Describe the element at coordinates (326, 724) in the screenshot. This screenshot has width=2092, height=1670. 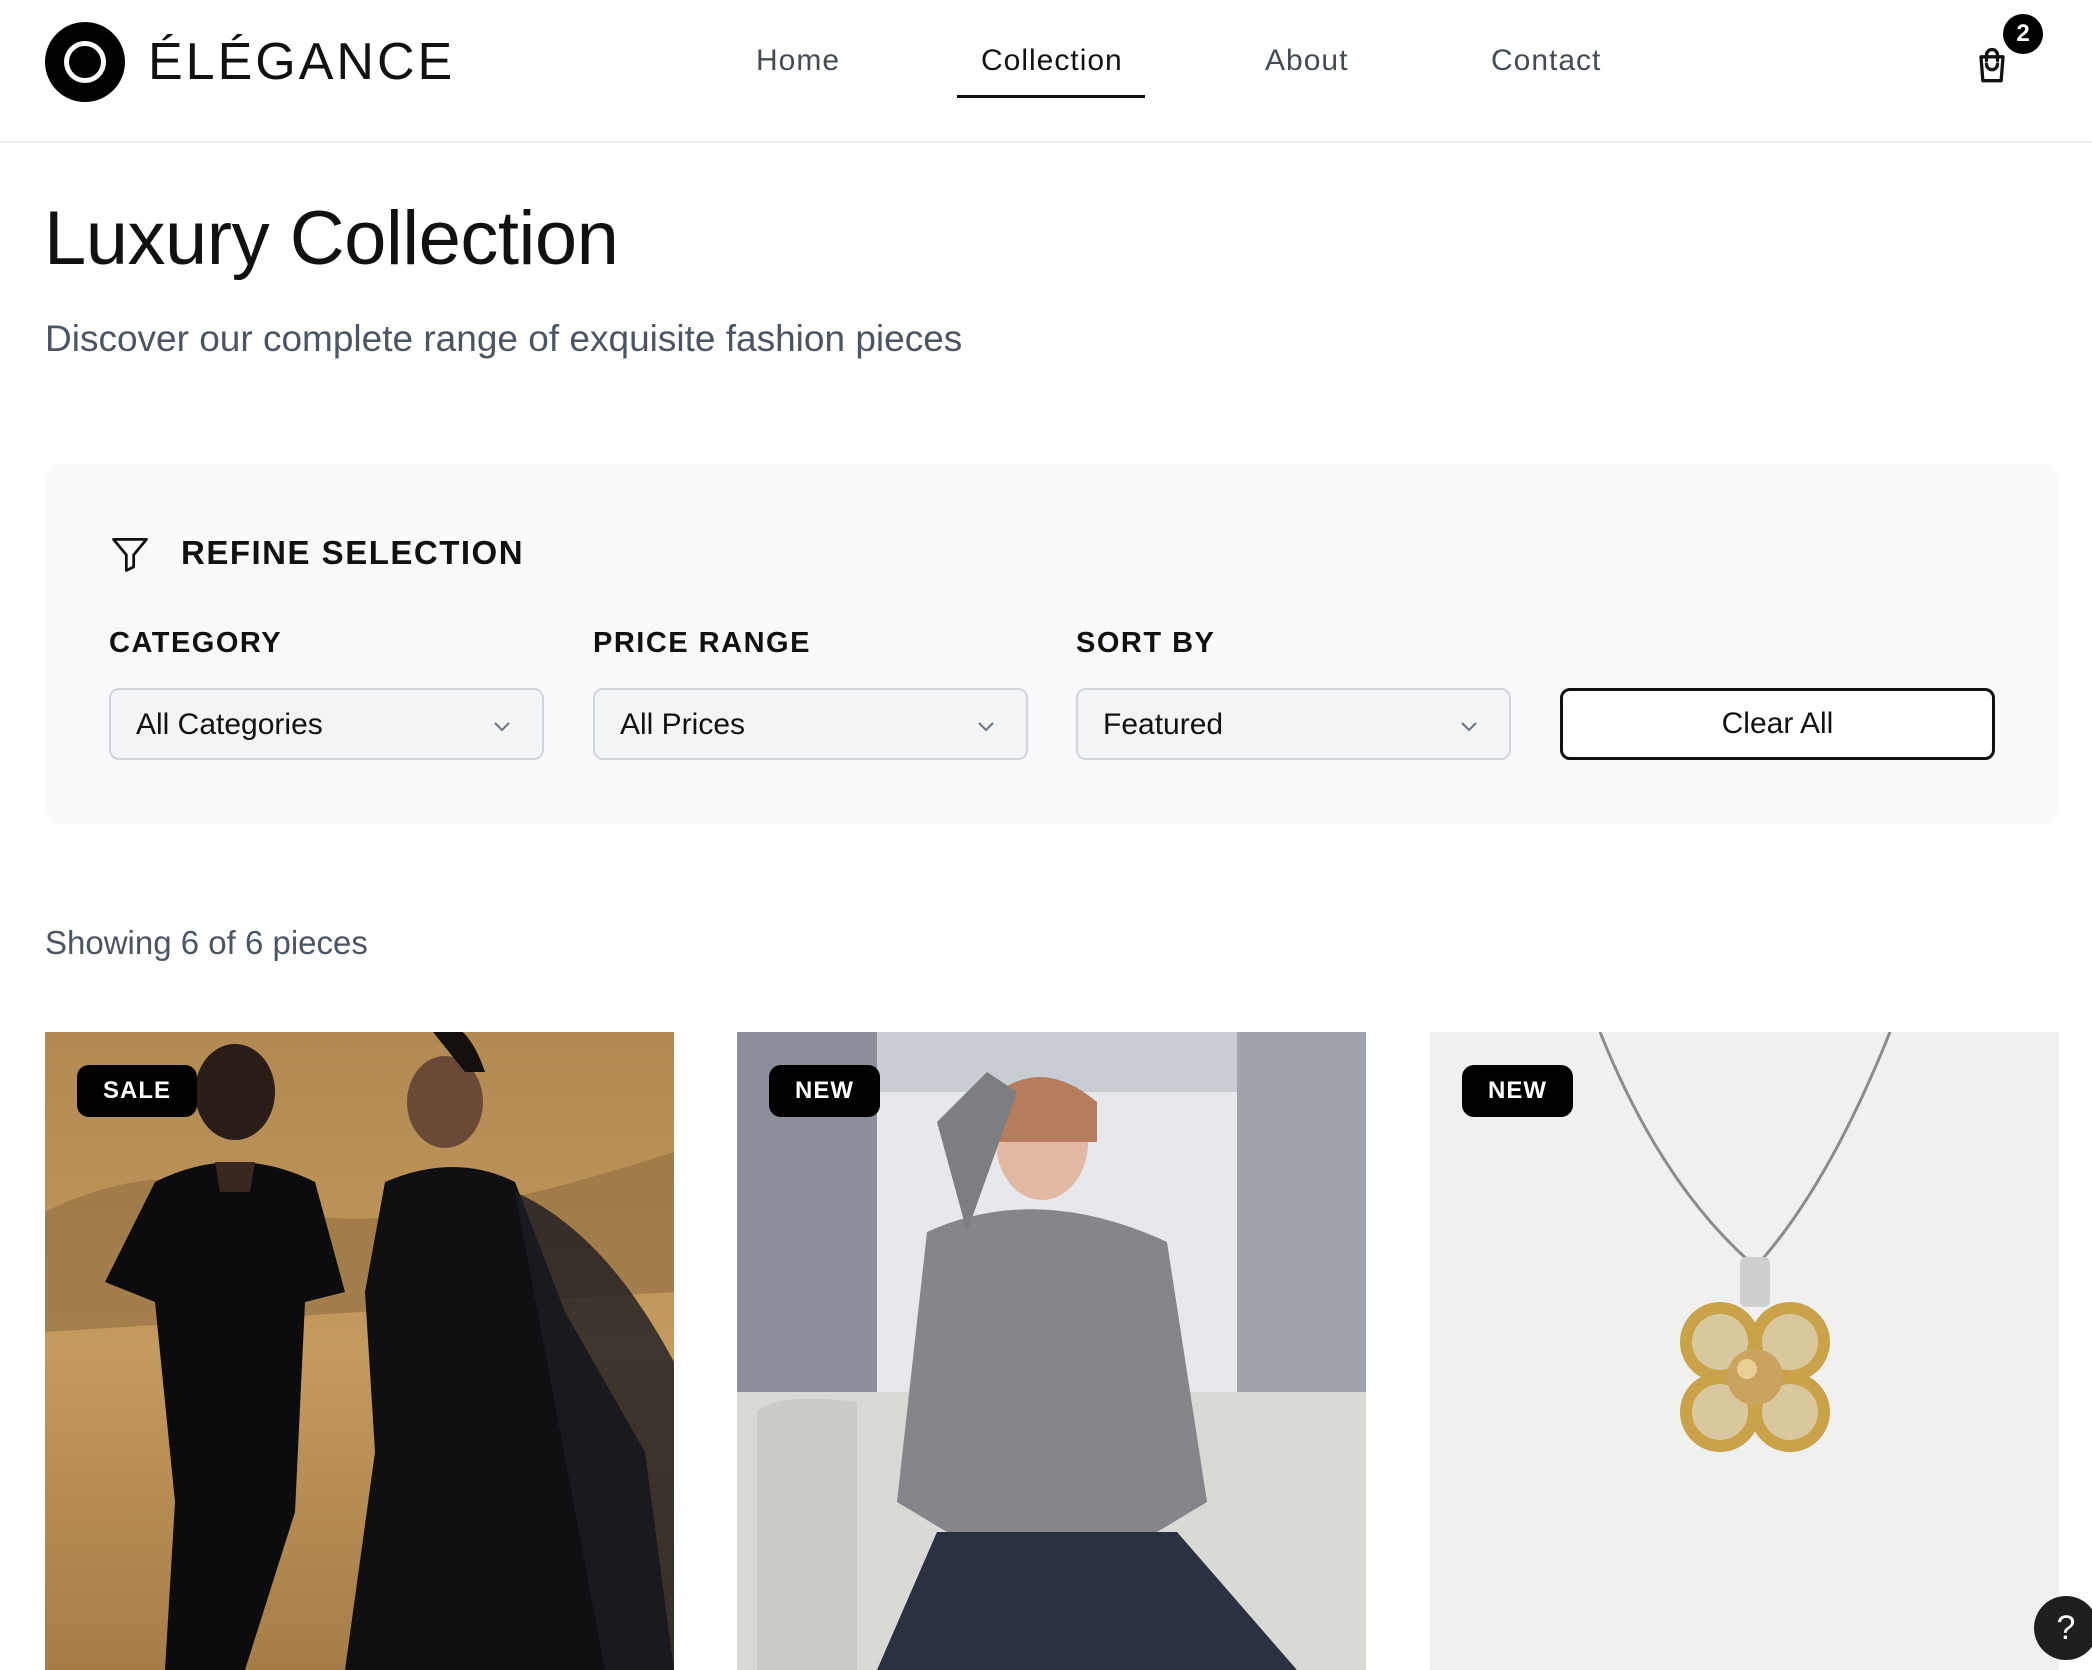
I see `category-select: All Categories` at that location.